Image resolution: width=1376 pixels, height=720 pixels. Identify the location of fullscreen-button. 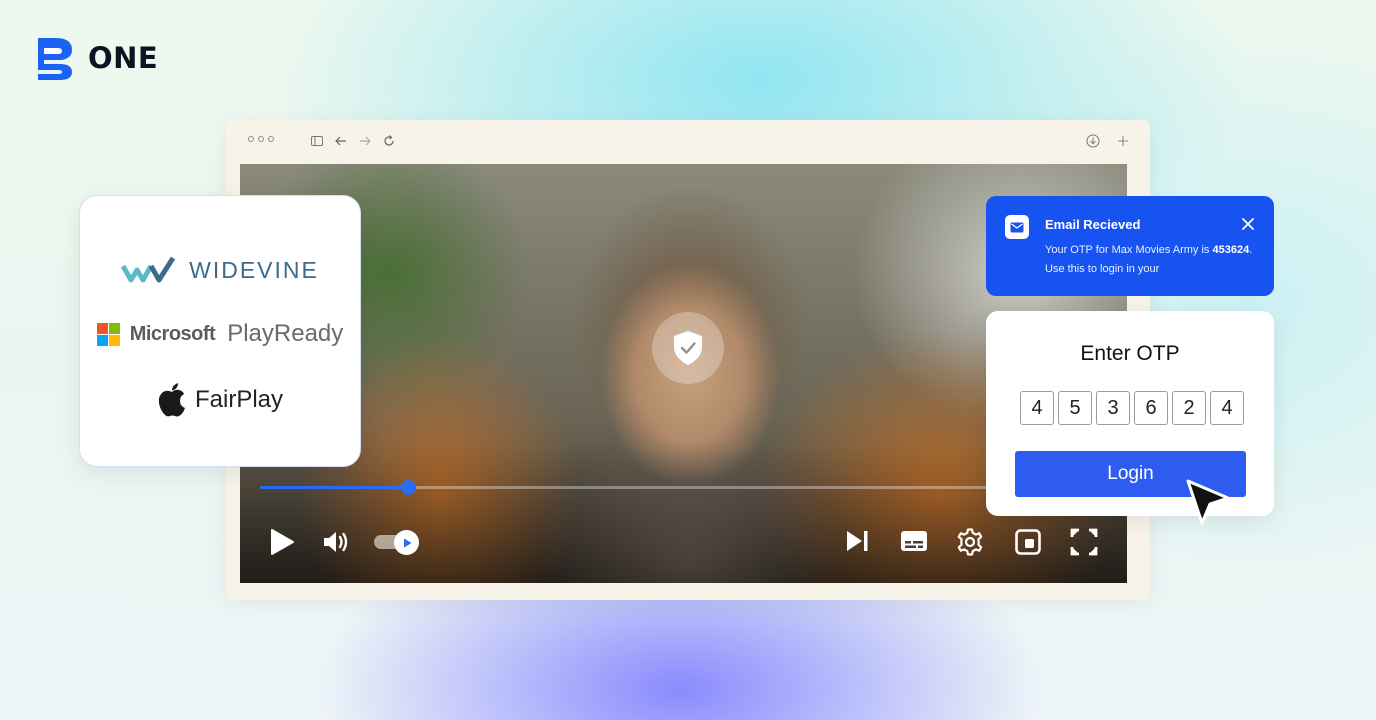
(1084, 542).